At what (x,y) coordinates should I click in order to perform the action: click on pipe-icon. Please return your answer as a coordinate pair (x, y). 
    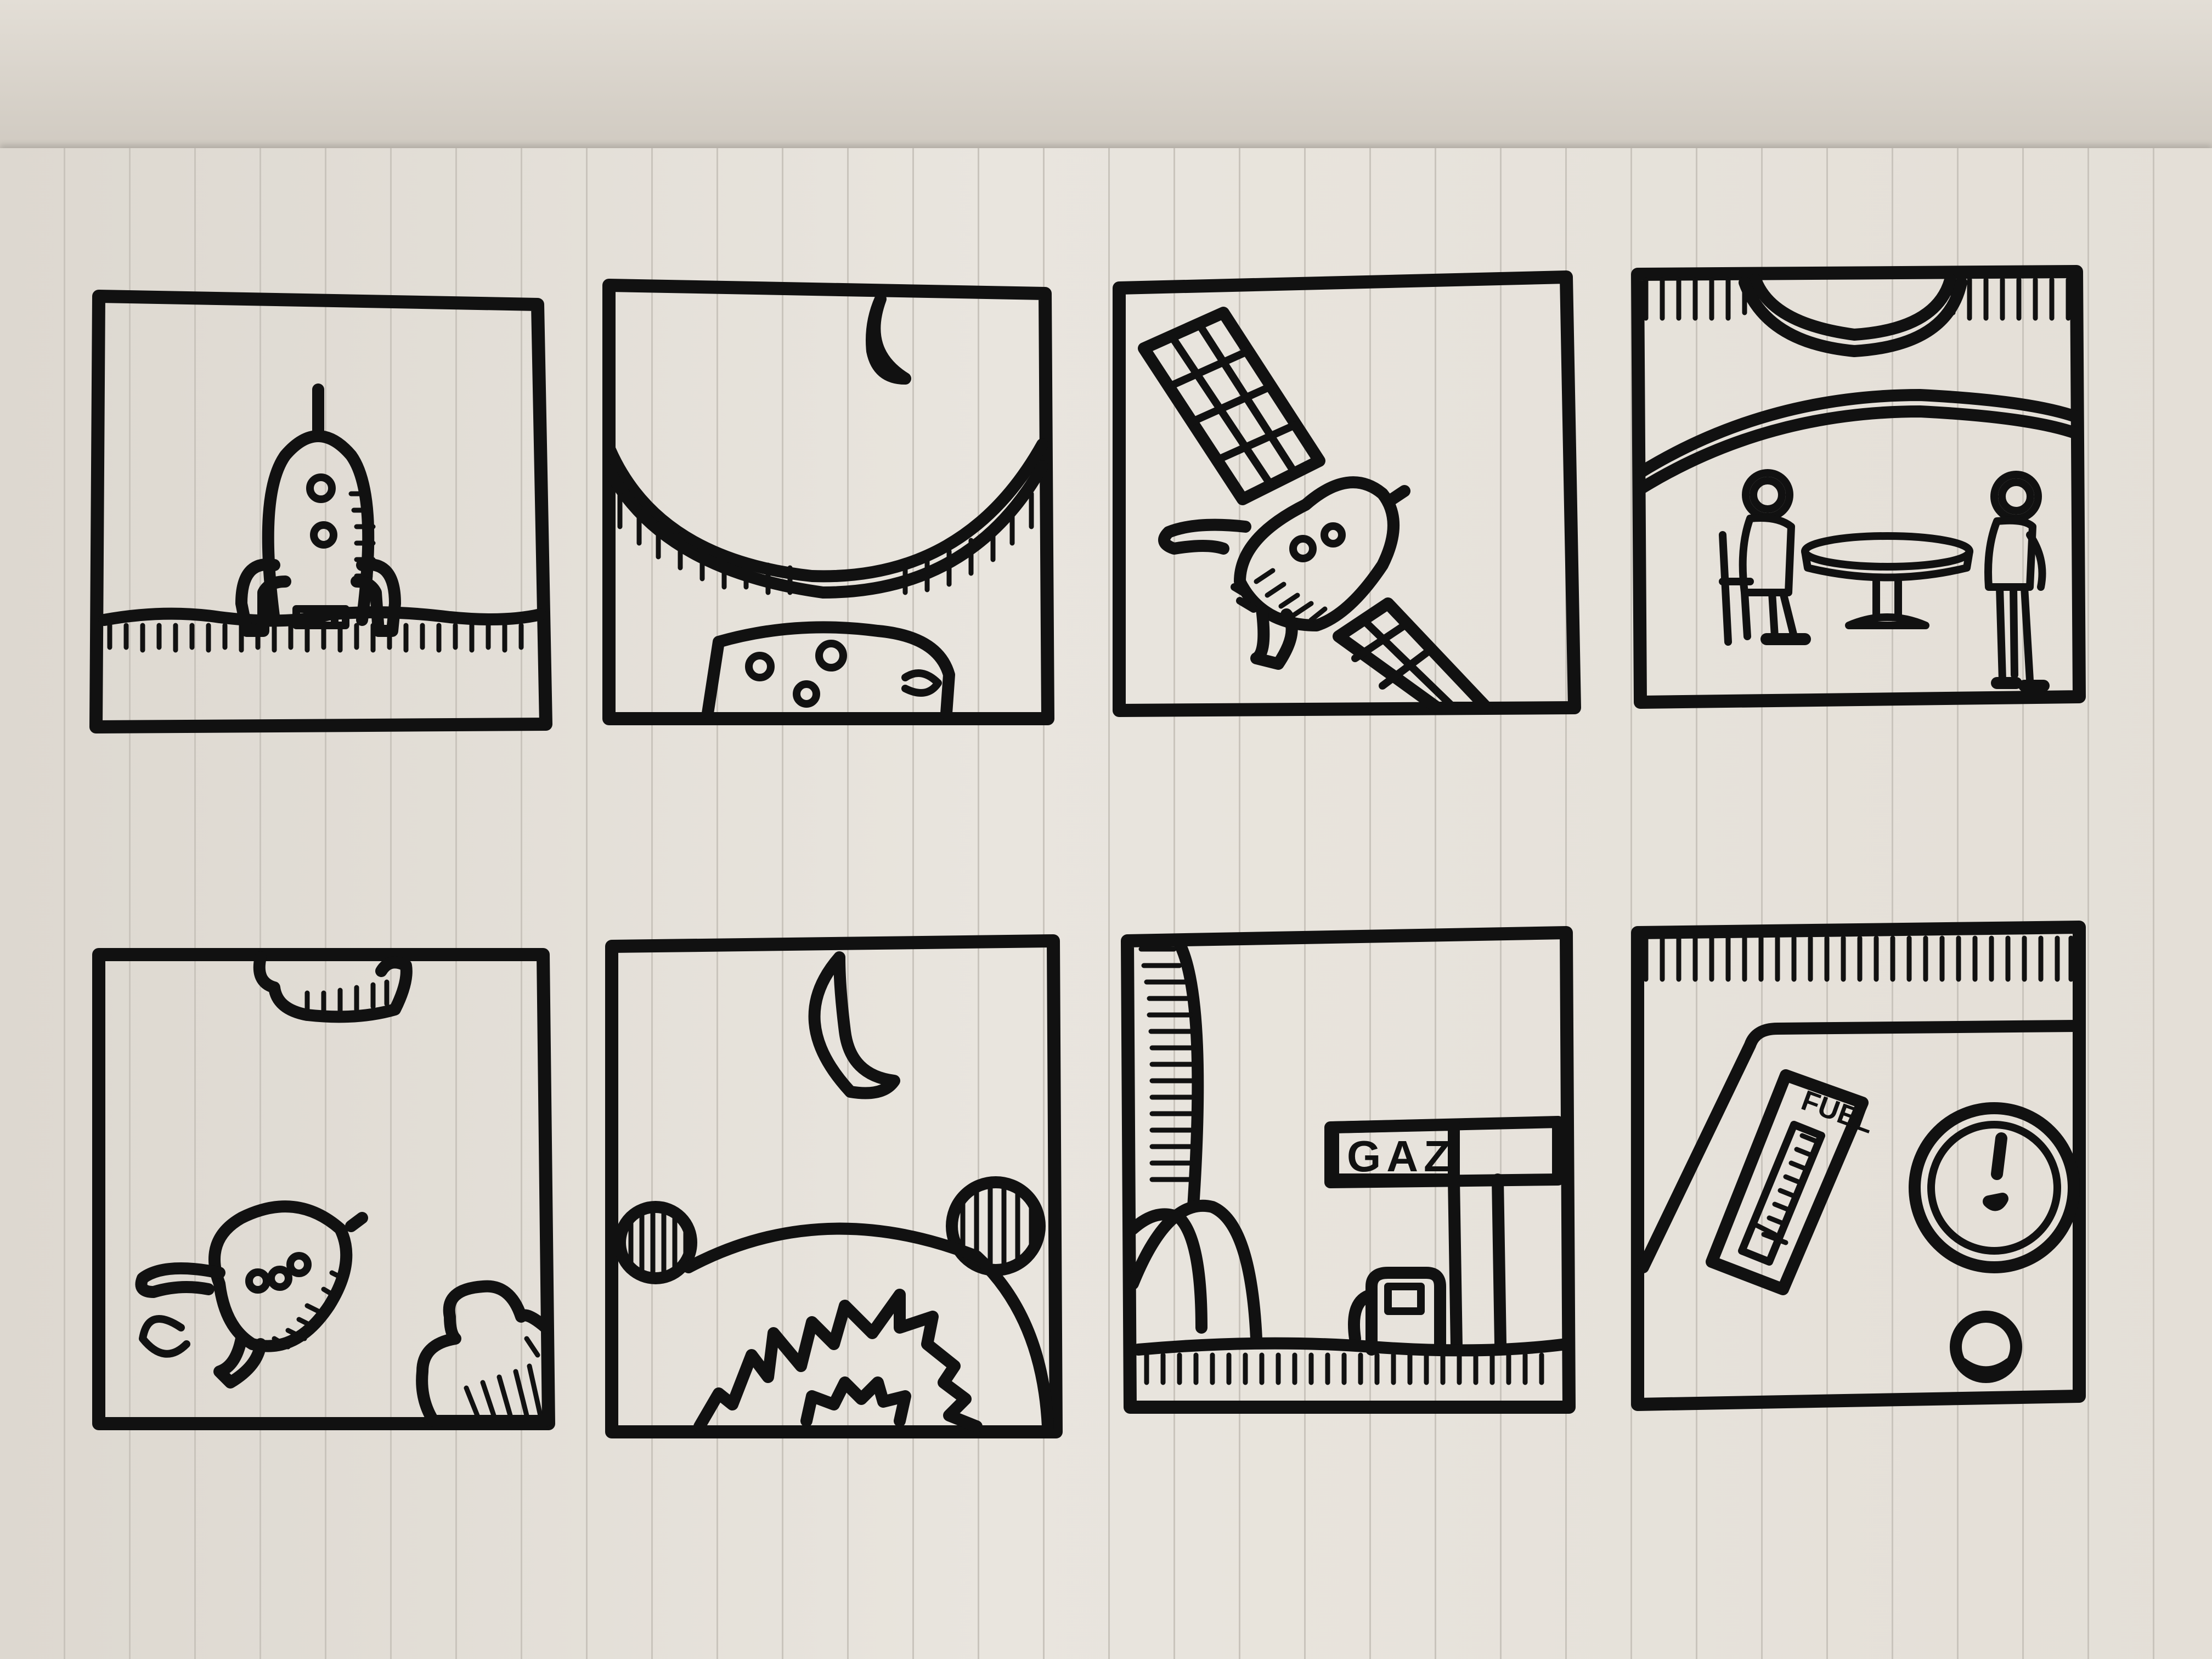
    Looking at the image, I should click on (1194, 1272).